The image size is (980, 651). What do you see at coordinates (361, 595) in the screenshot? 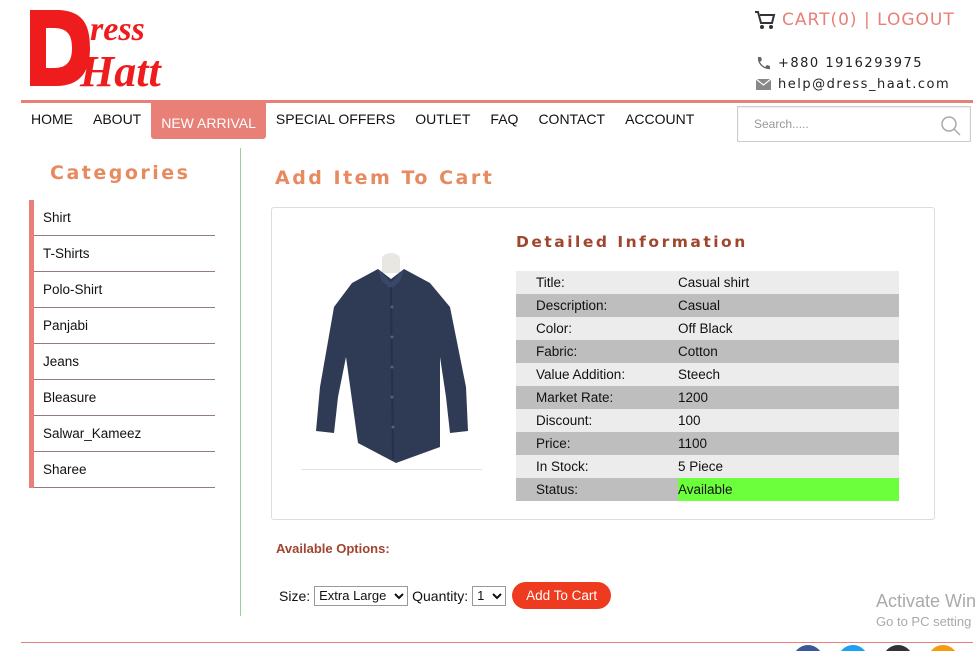
I see `size-select: Extra Large` at bounding box center [361, 595].